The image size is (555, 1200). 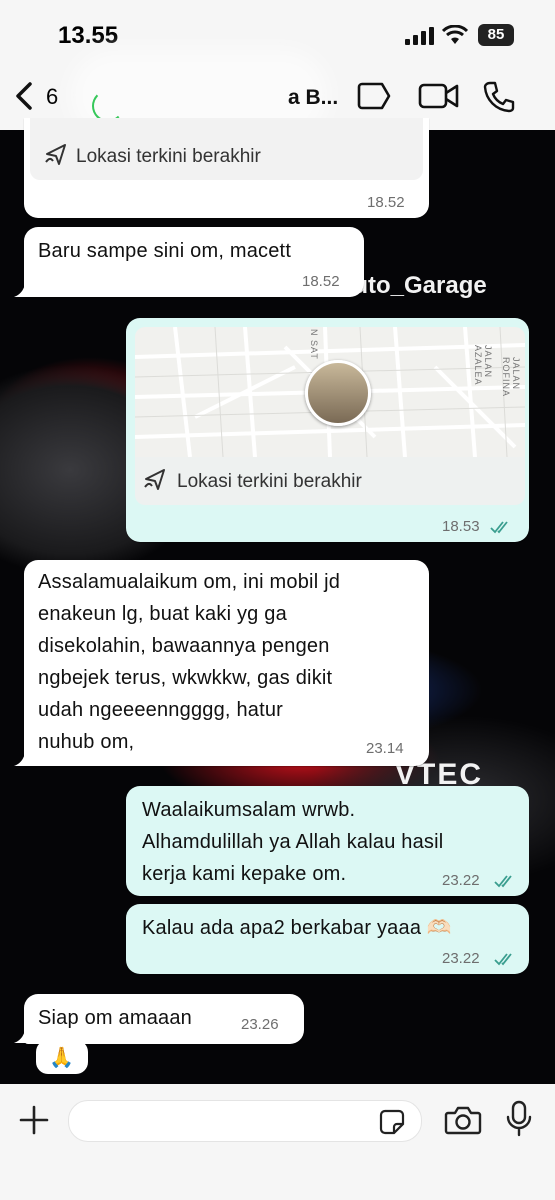 What do you see at coordinates (165, 251) in the screenshot?
I see `message-text: Baru sampe sini om, macett` at bounding box center [165, 251].